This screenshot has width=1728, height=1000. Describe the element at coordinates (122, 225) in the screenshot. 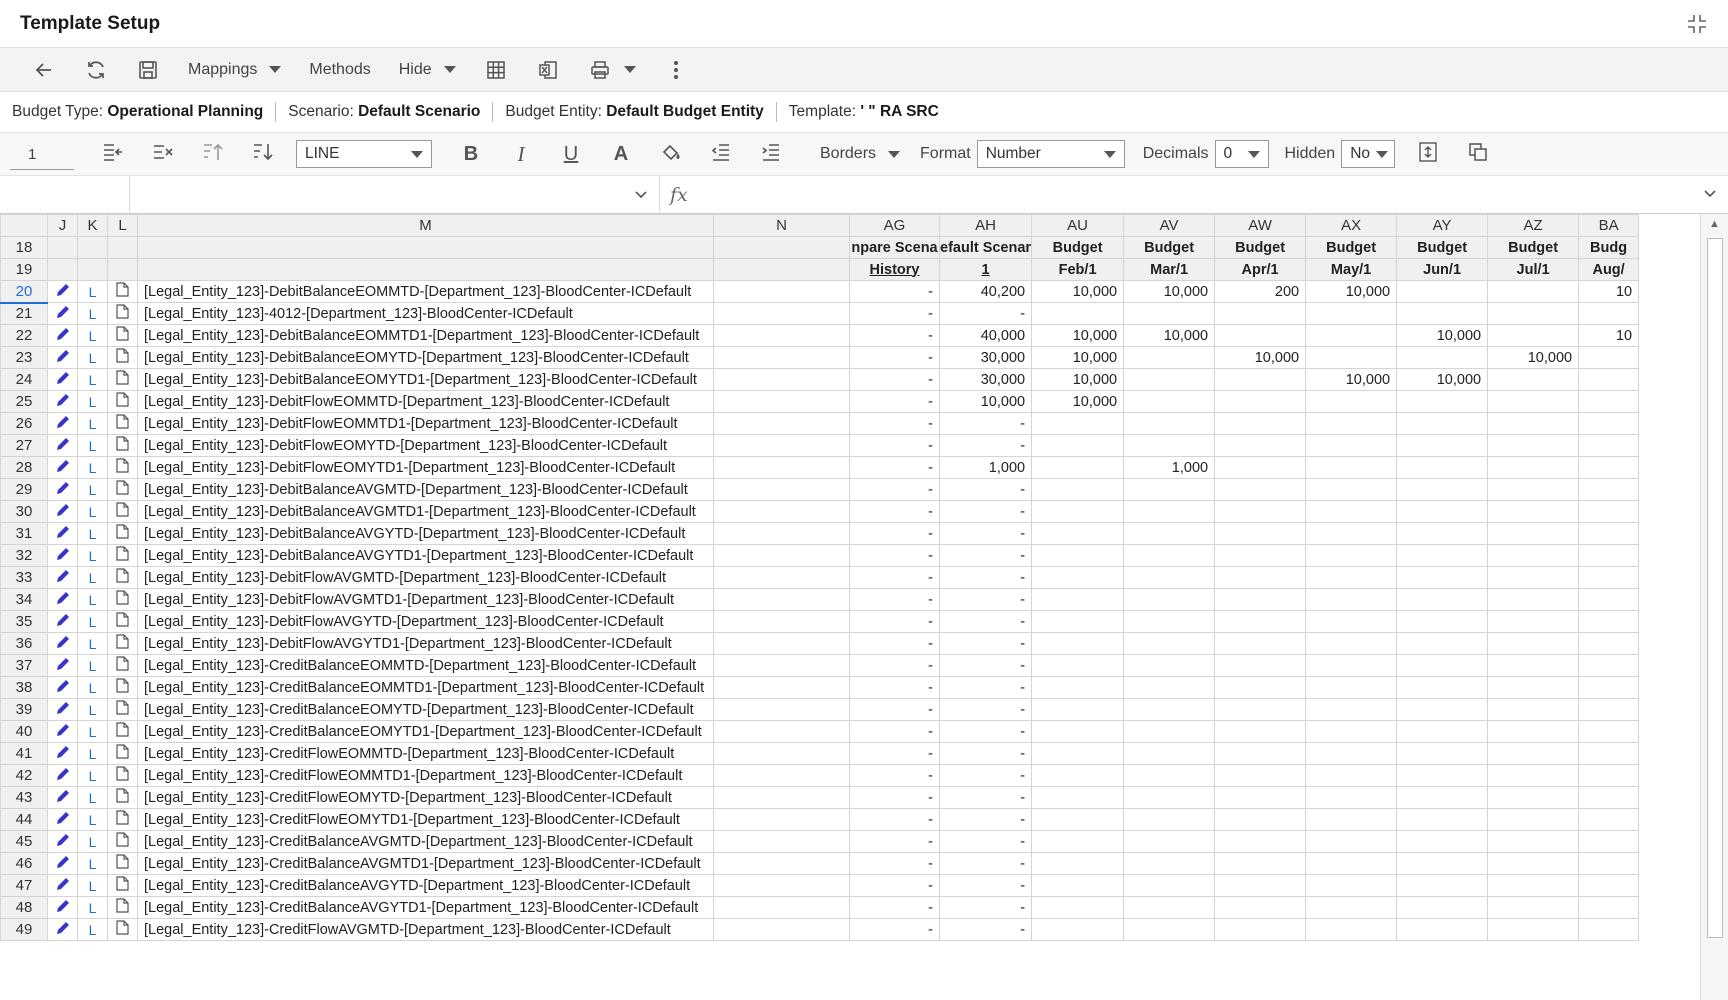

I see `column-header-l: L` at that location.